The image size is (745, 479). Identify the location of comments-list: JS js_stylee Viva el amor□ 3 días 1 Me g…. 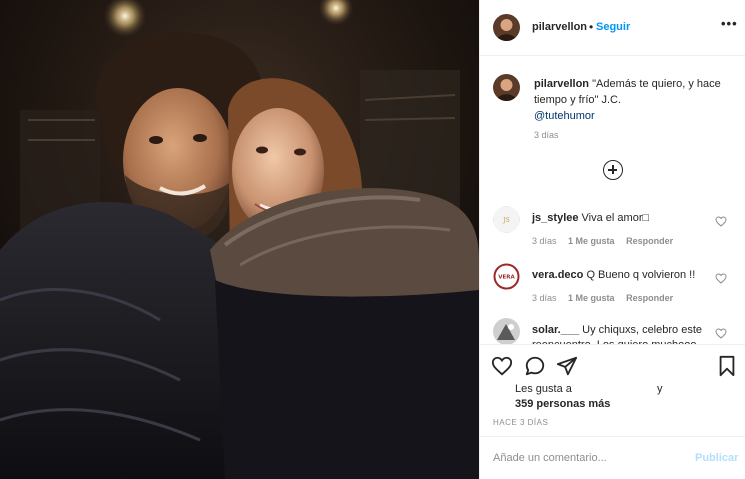
(612, 270).